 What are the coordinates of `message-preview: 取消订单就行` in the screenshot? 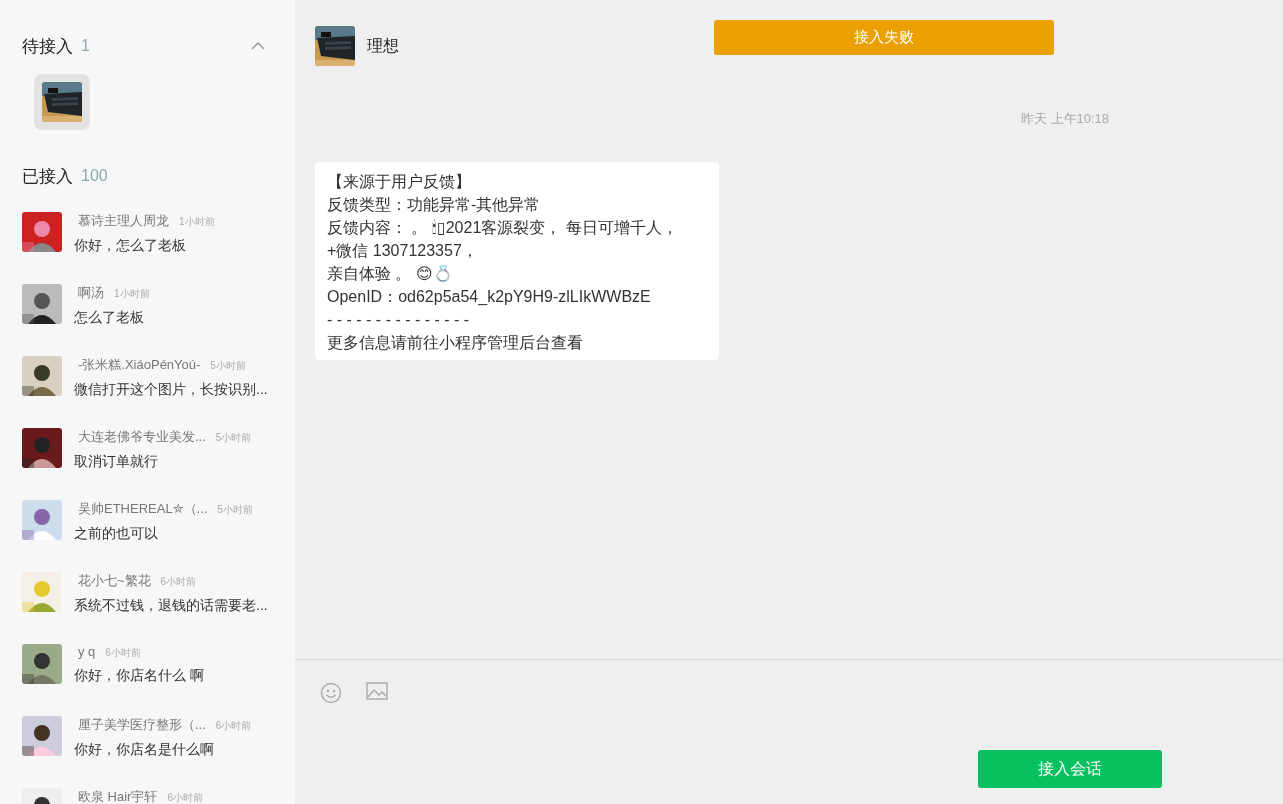 It's located at (116, 462).